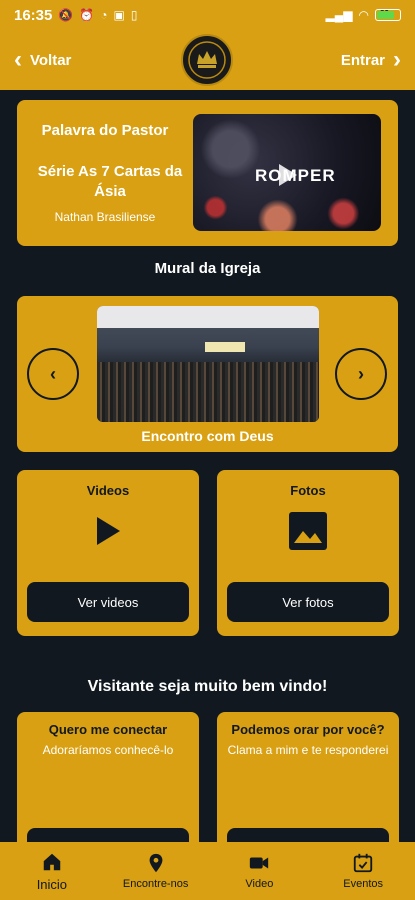  Describe the element at coordinates (207, 268) in the screenshot. I see `mural-title: Mural da Igreja` at that location.